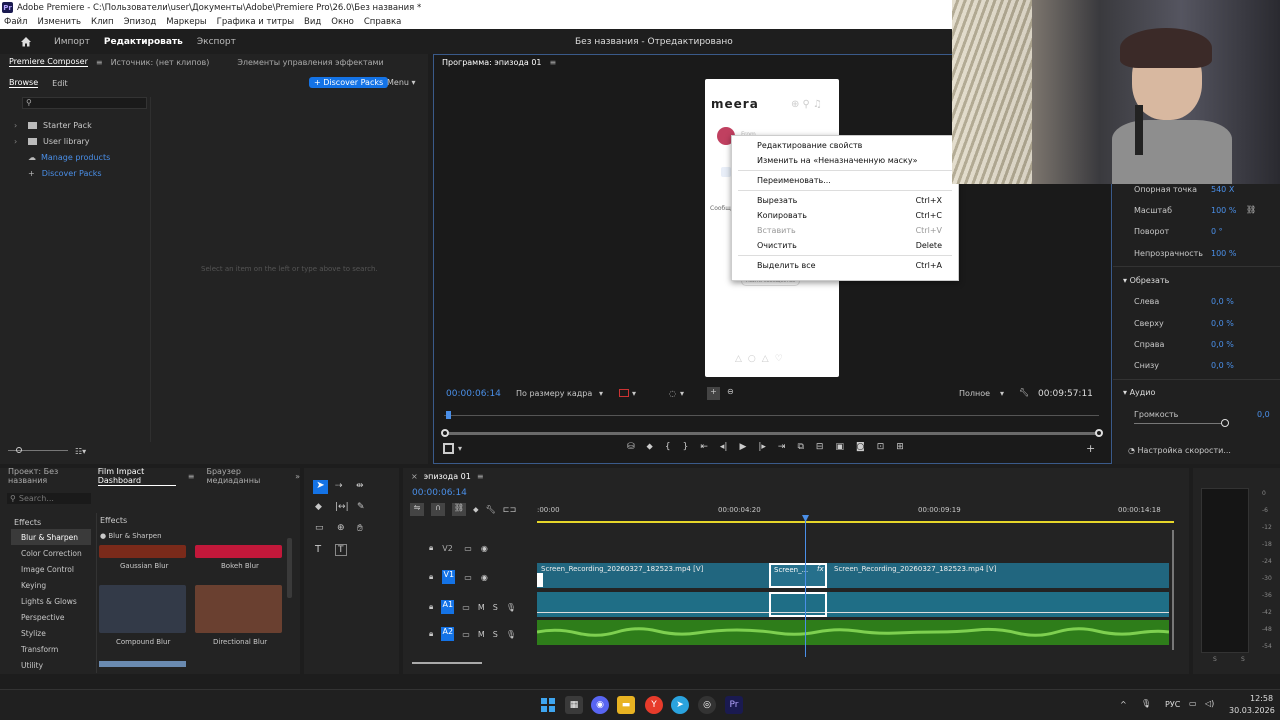  Describe the element at coordinates (447, 663) in the screenshot. I see `timeline-hscroll` at that location.